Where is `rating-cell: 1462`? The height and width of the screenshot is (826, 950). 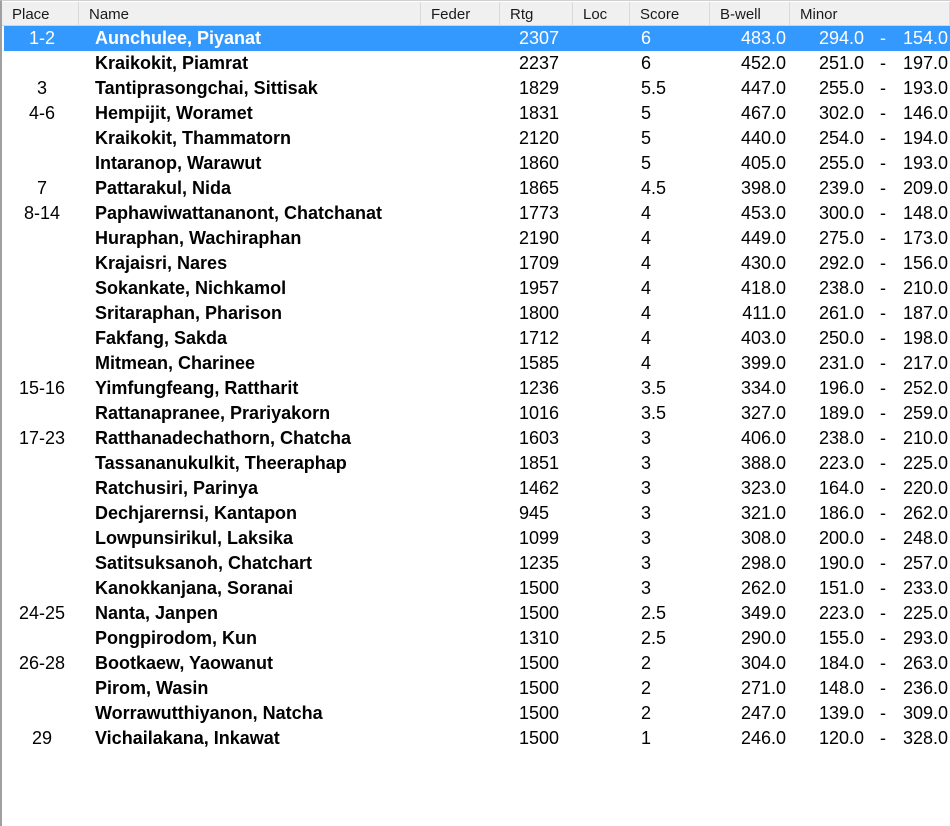
rating-cell: 1462 is located at coordinates (539, 488).